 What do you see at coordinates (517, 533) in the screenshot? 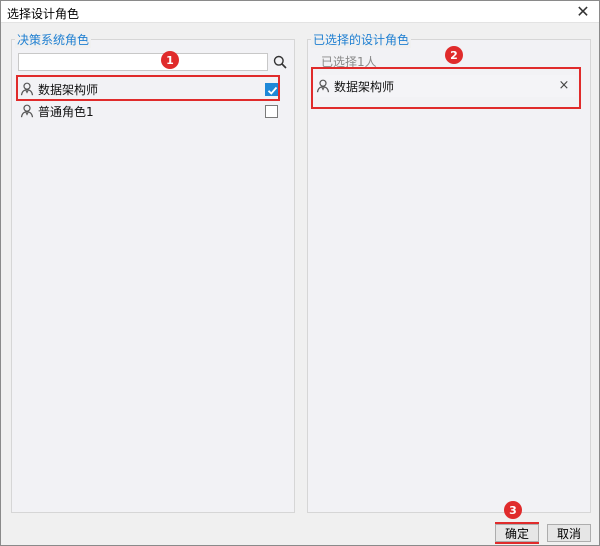
I see `ok-button: 确定` at bounding box center [517, 533].